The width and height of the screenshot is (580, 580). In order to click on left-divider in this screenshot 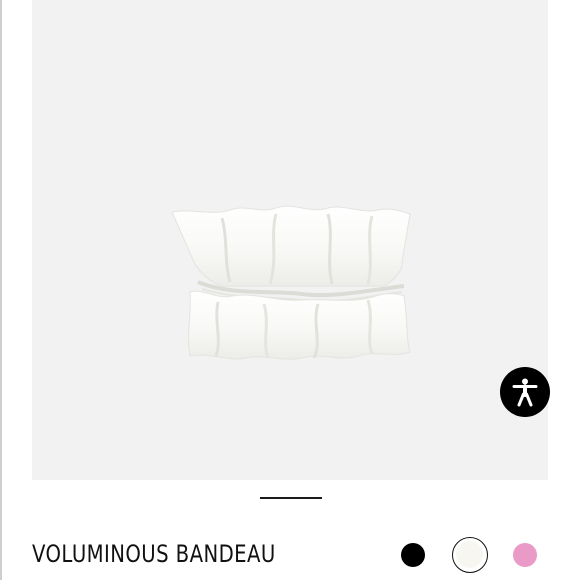, I will do `click(1, 290)`.